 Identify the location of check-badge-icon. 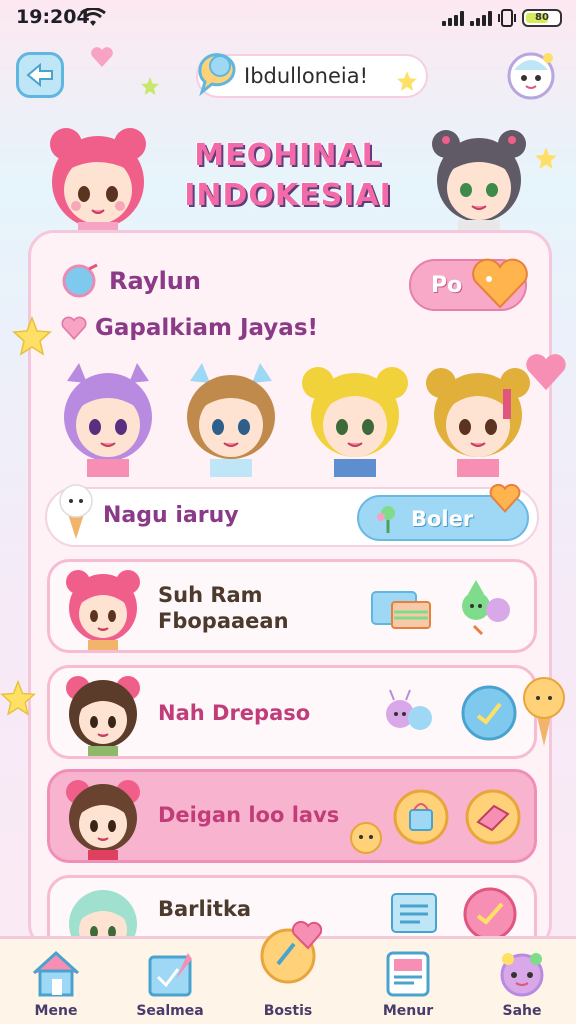
(490, 914).